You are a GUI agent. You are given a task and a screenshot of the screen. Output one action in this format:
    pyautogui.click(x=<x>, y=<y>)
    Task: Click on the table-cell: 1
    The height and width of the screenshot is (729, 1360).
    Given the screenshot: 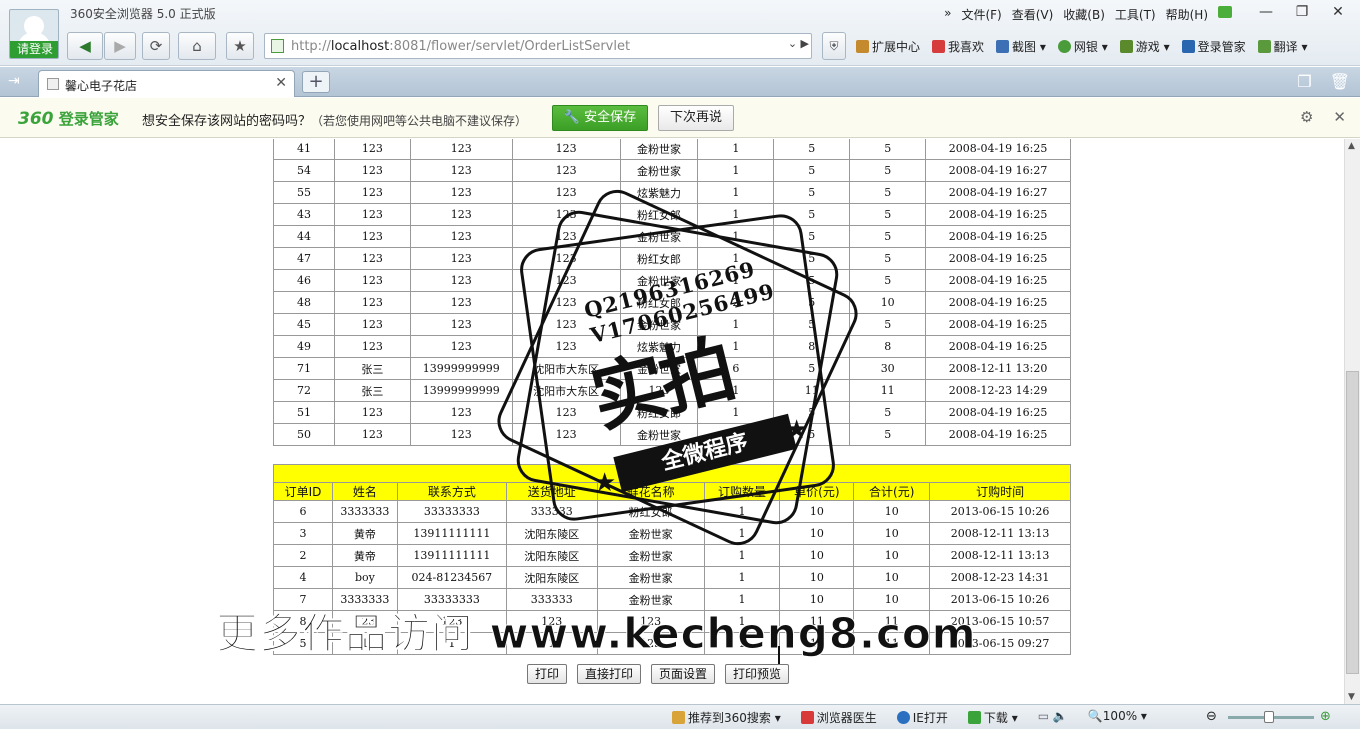 What is the action you would take?
    pyautogui.click(x=736, y=258)
    